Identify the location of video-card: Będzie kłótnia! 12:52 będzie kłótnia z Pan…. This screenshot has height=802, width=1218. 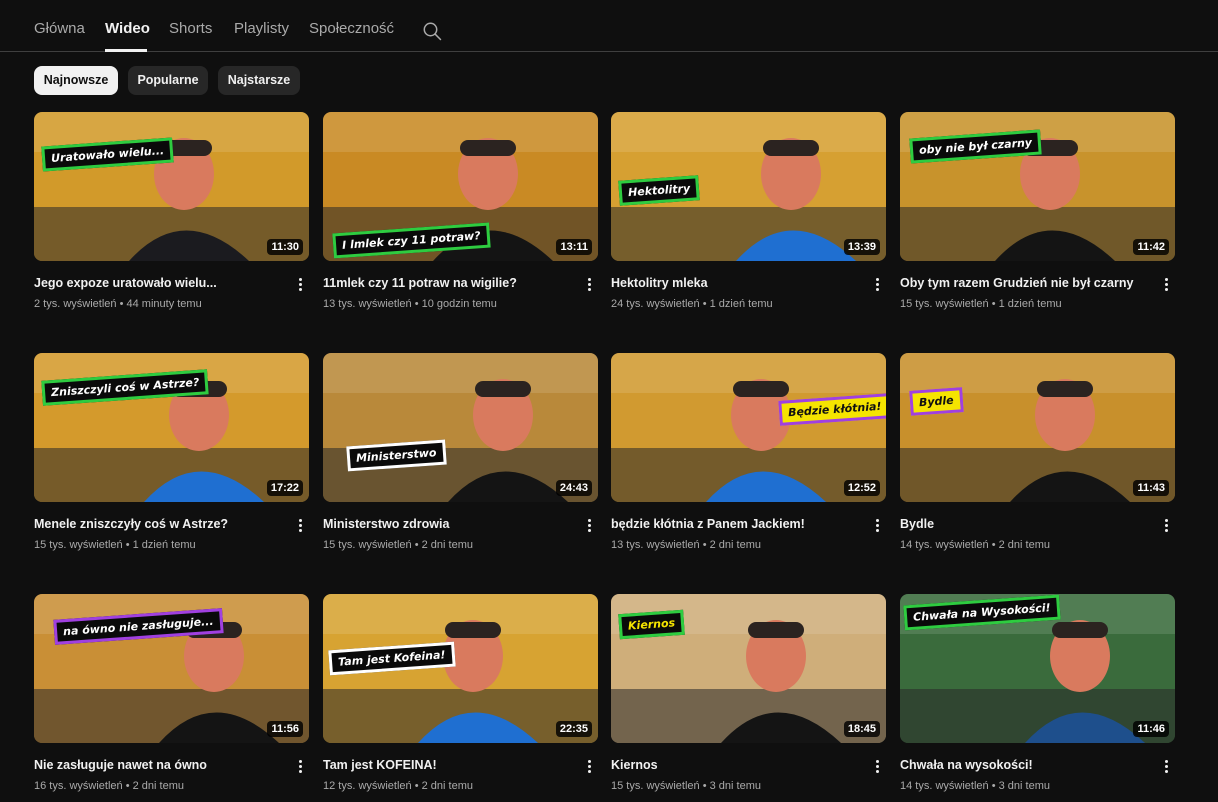
(748, 453).